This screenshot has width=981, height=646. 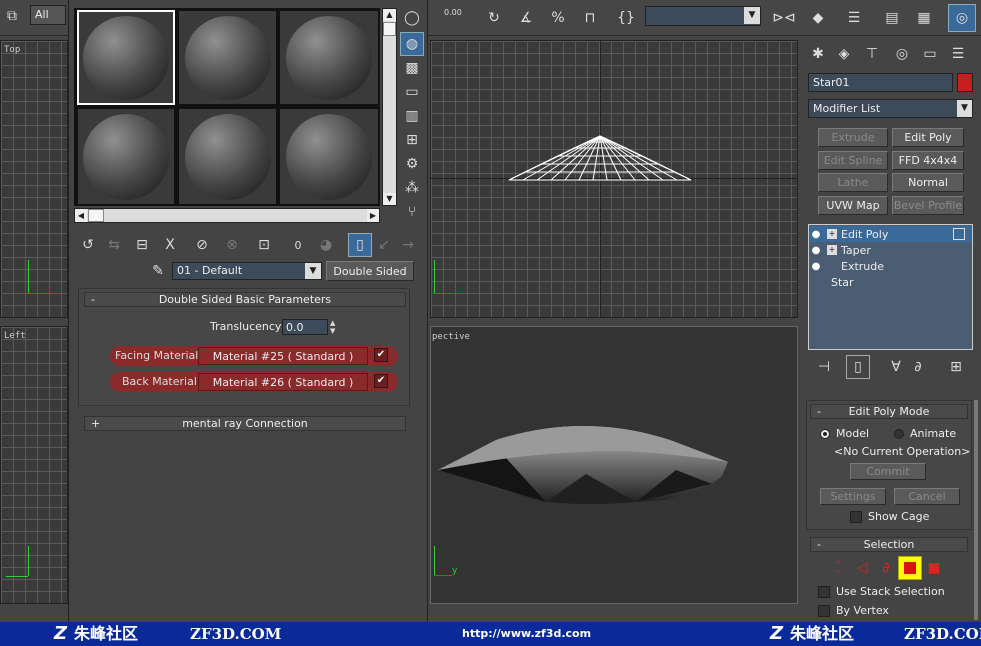 I want to click on material-effects-channel-icon: 0, so click(x=298, y=245).